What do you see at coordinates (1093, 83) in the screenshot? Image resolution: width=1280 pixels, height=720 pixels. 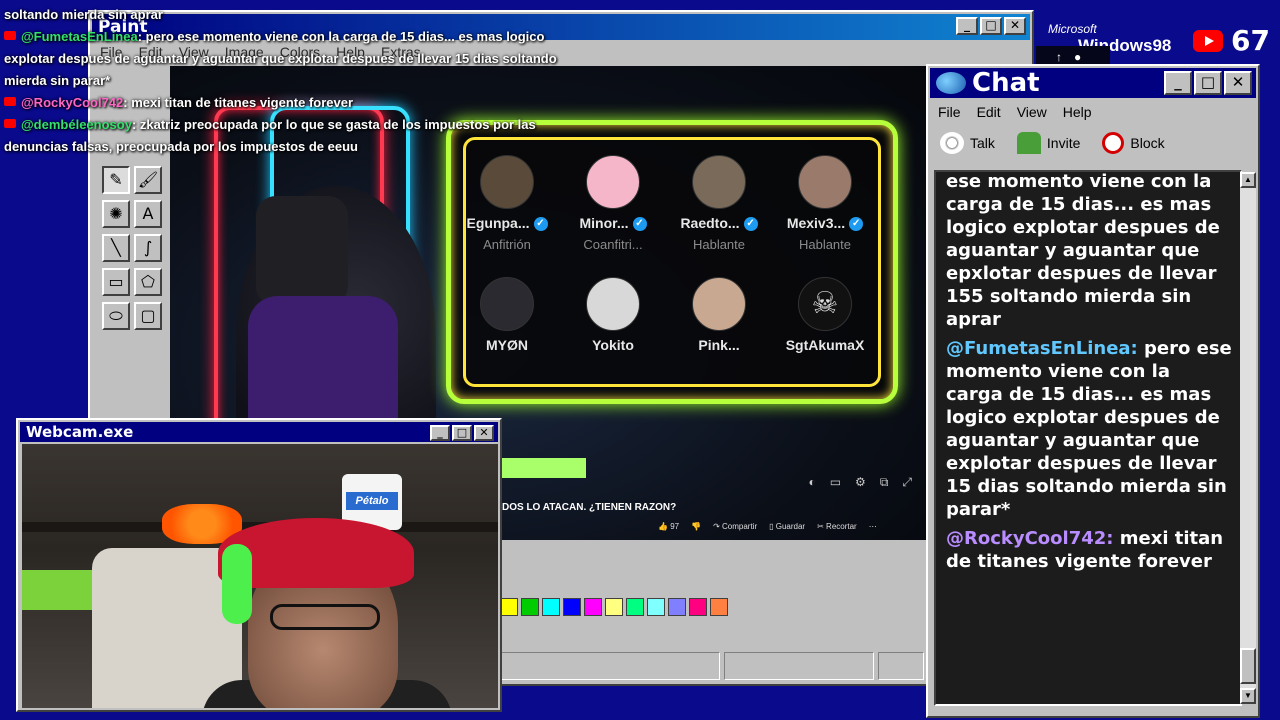 I see `chat-titlebar: Chat _ □ ✕` at bounding box center [1093, 83].